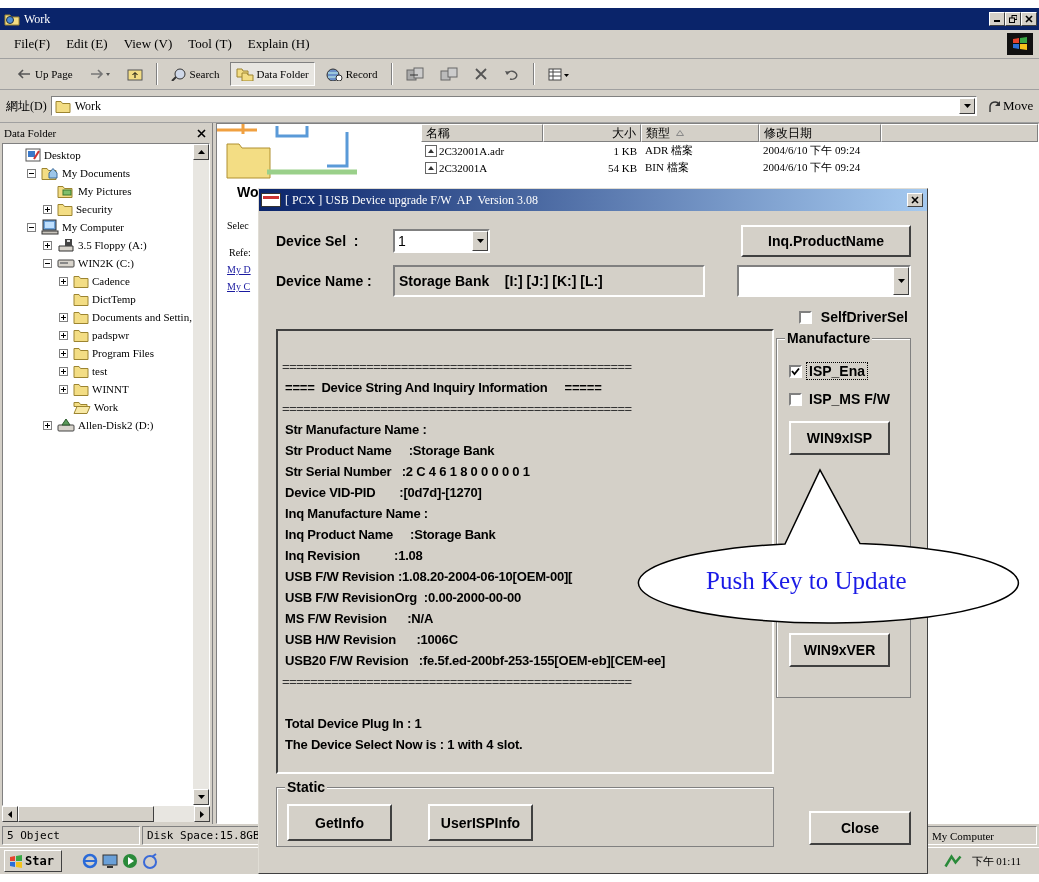  I want to click on pane-title: Data Folder, so click(30, 133).